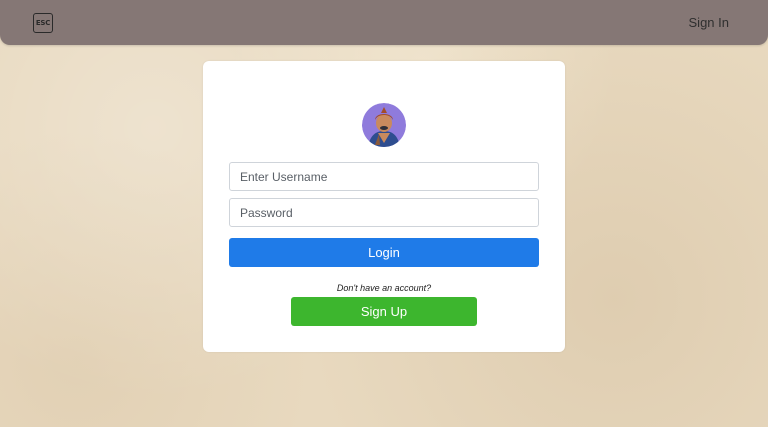  I want to click on nav-sign-in-link: Sign In, so click(709, 22).